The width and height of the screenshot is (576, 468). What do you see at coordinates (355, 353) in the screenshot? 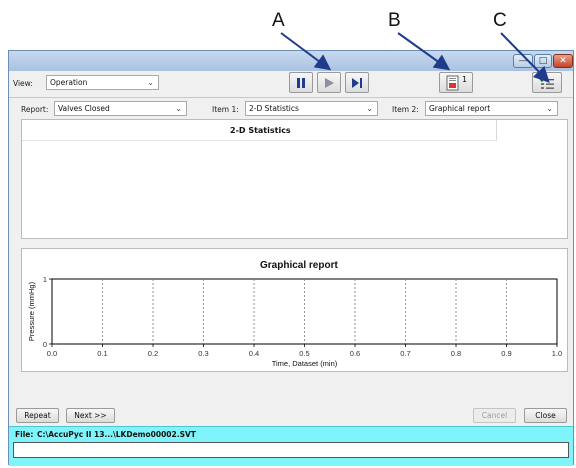
I see `x-tick-label: 0.6` at bounding box center [355, 353].